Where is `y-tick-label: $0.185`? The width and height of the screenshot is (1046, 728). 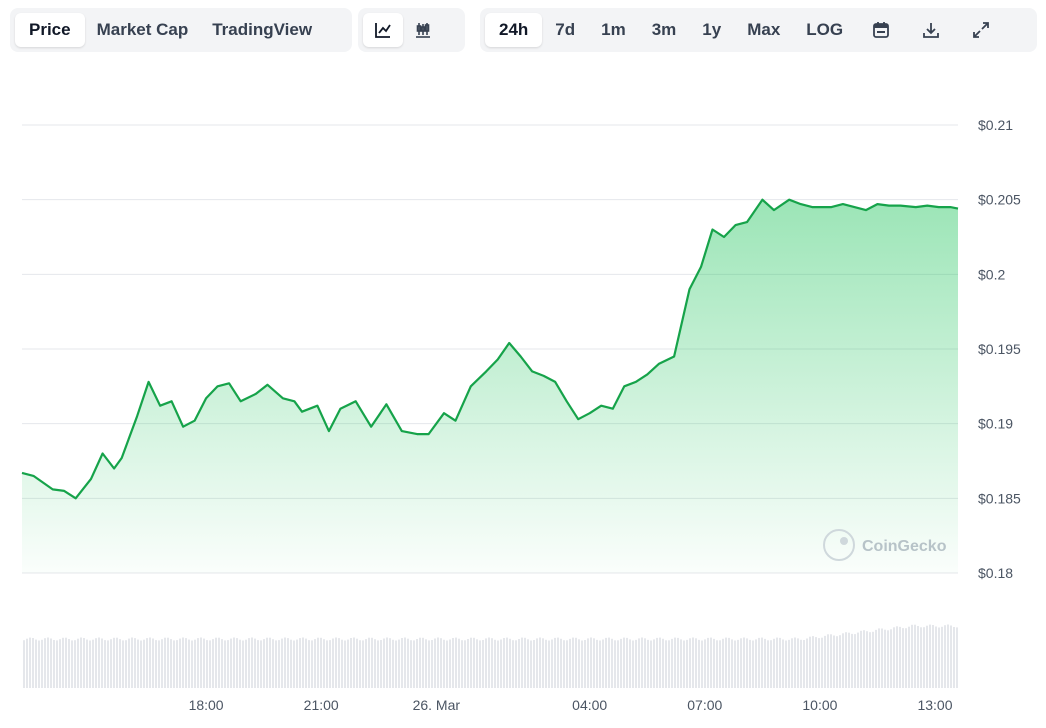
y-tick-label: $0.185 is located at coordinates (999, 498).